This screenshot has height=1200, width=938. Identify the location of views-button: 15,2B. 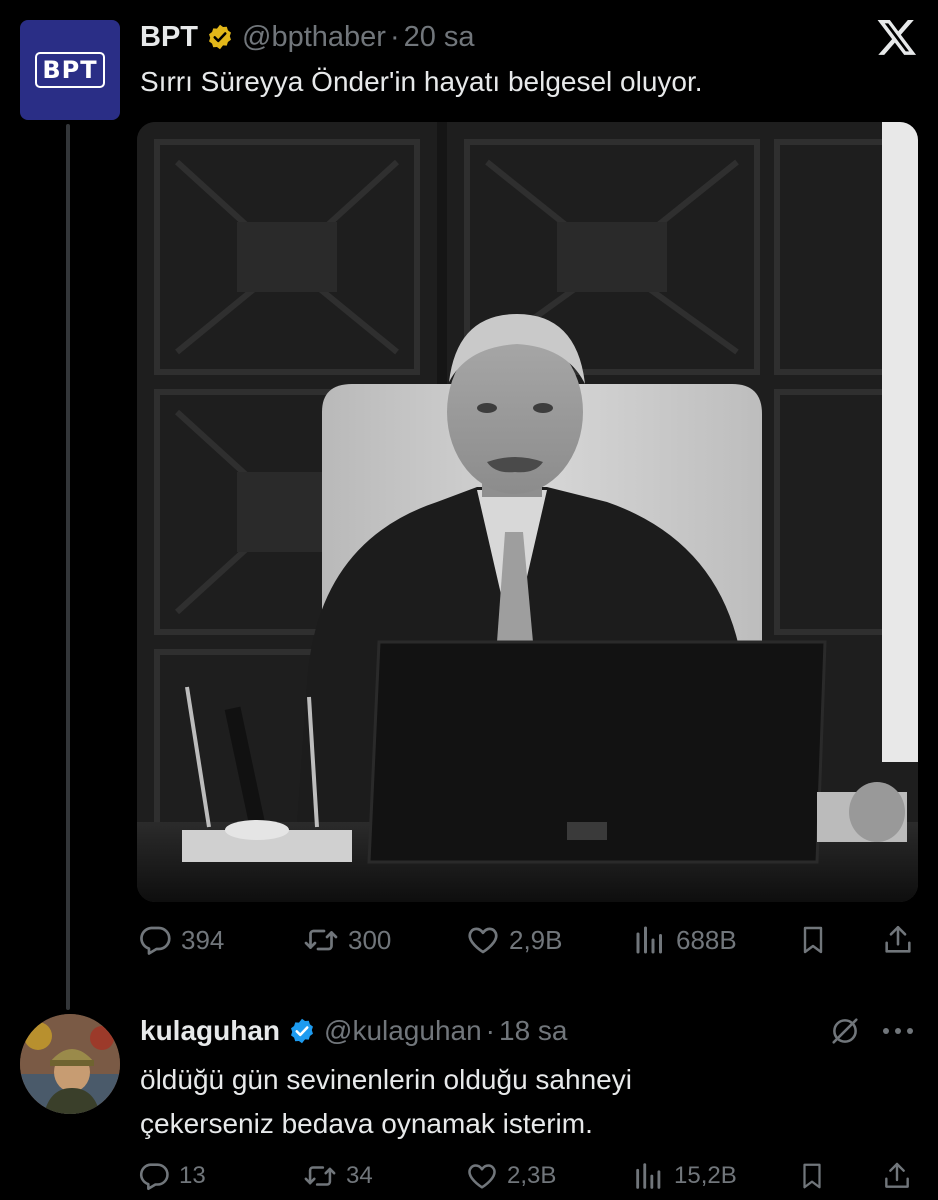
(684, 1176).